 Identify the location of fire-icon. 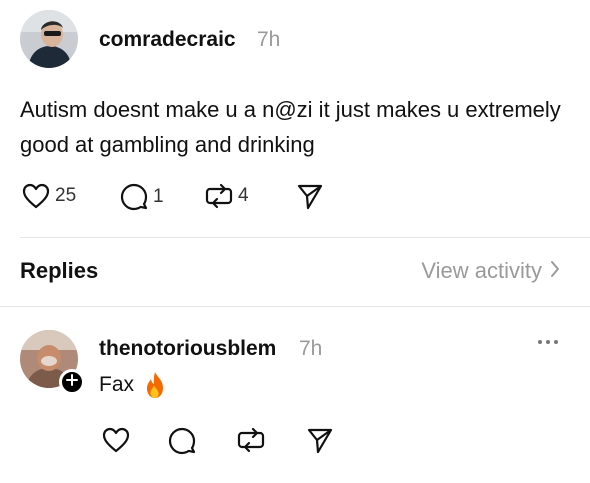
(155, 387).